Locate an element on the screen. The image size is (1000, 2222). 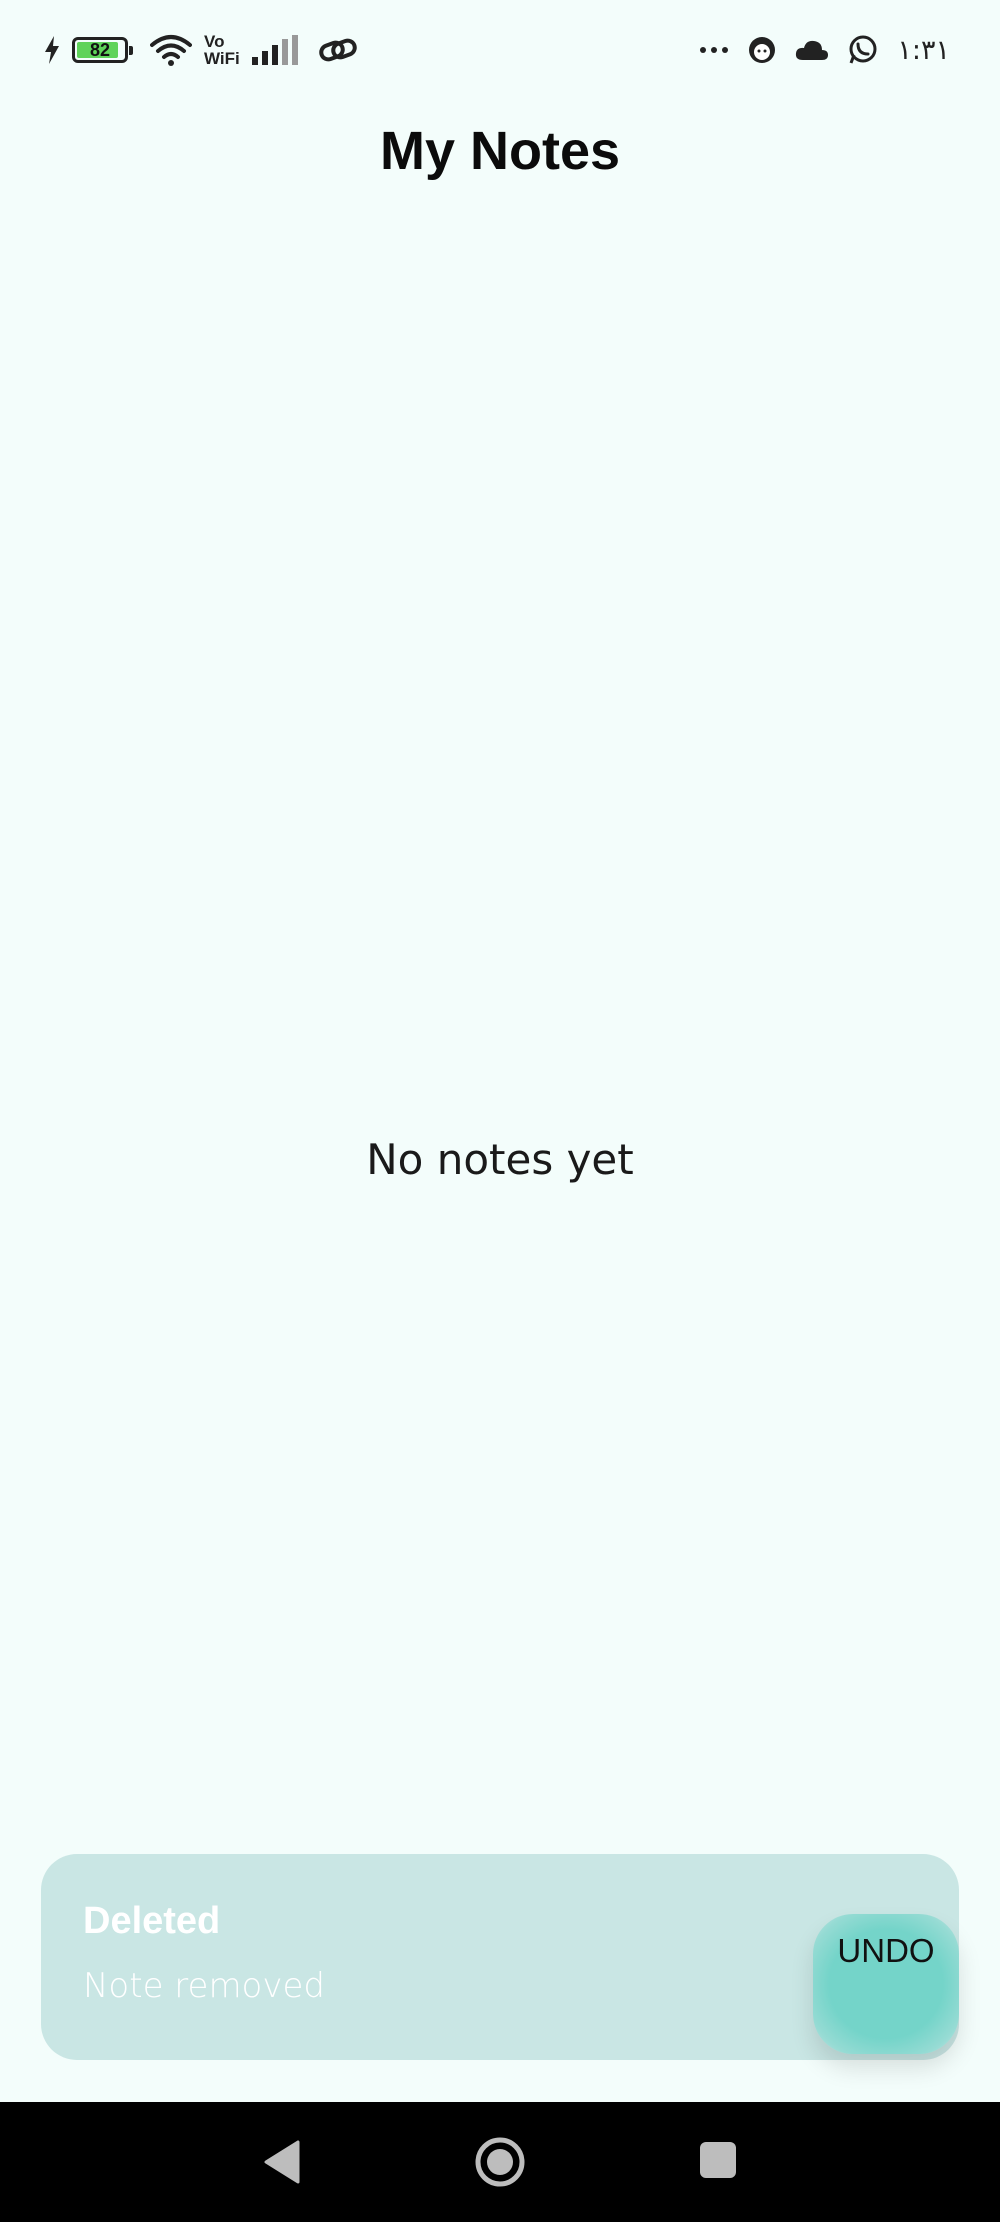
link-icon is located at coordinates (337, 50).